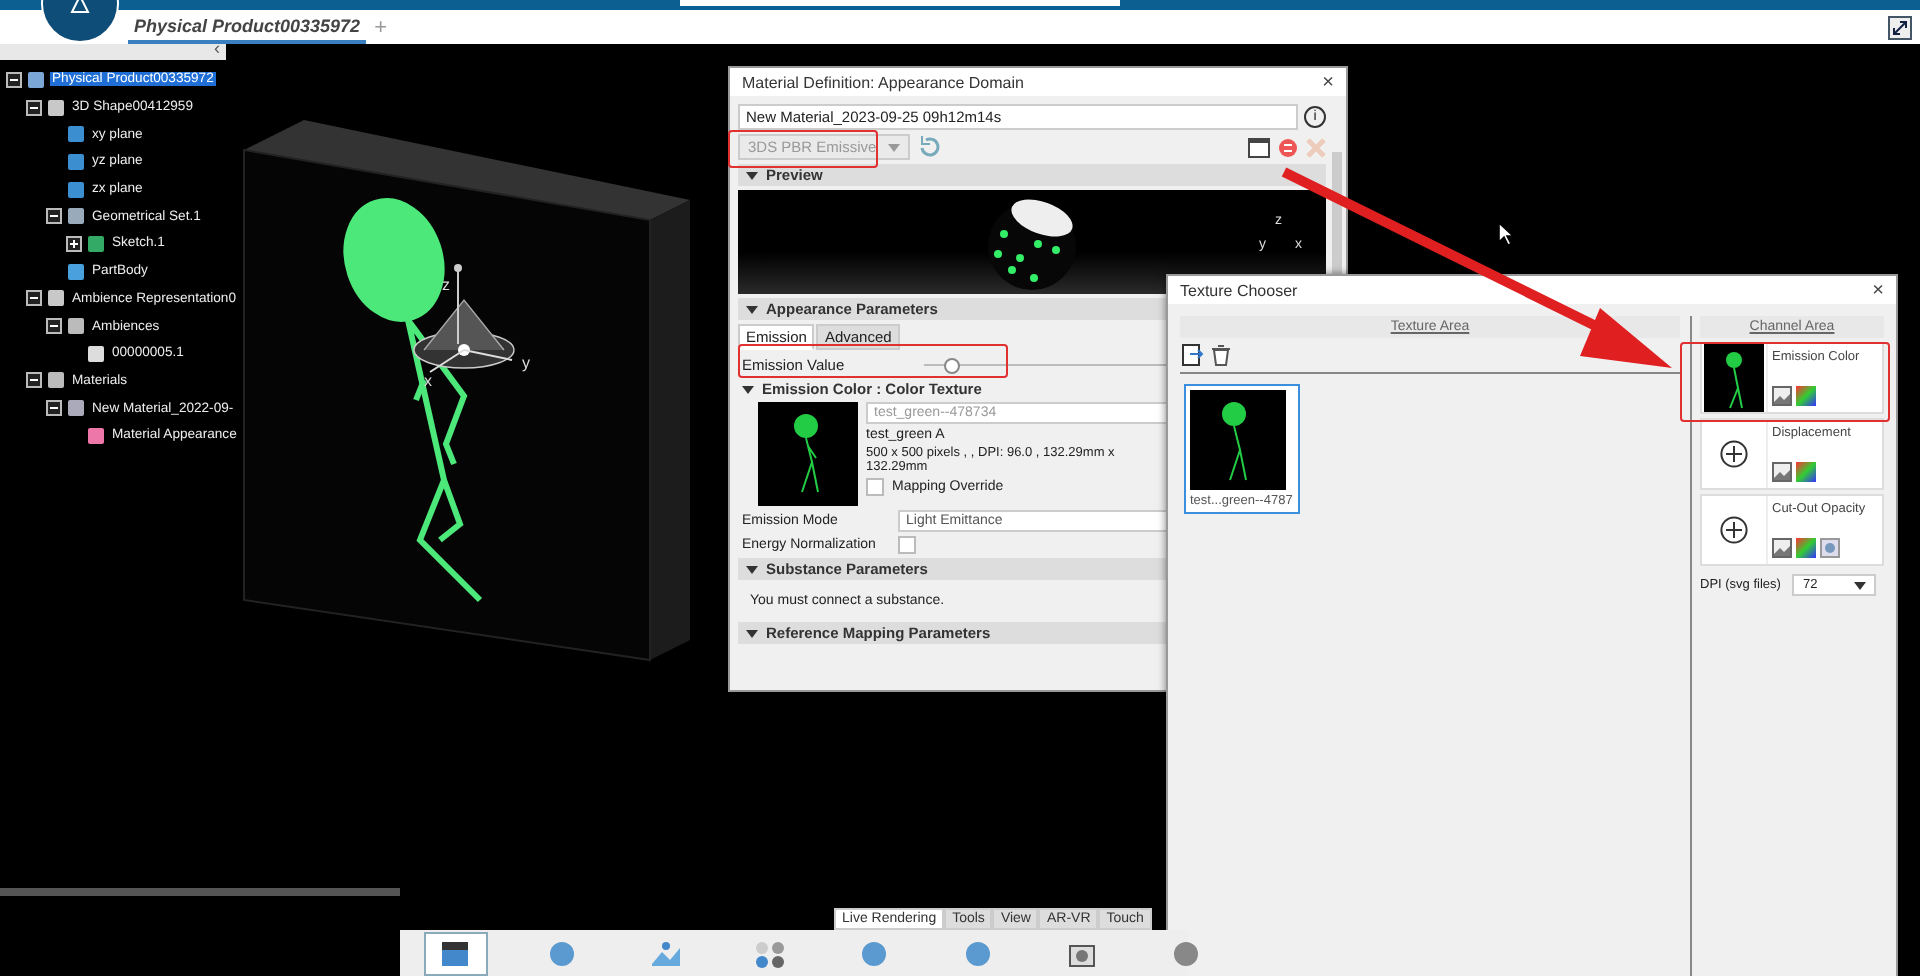 This screenshot has height=976, width=1920. What do you see at coordinates (770, 953) in the screenshot?
I see `balls-icon` at bounding box center [770, 953].